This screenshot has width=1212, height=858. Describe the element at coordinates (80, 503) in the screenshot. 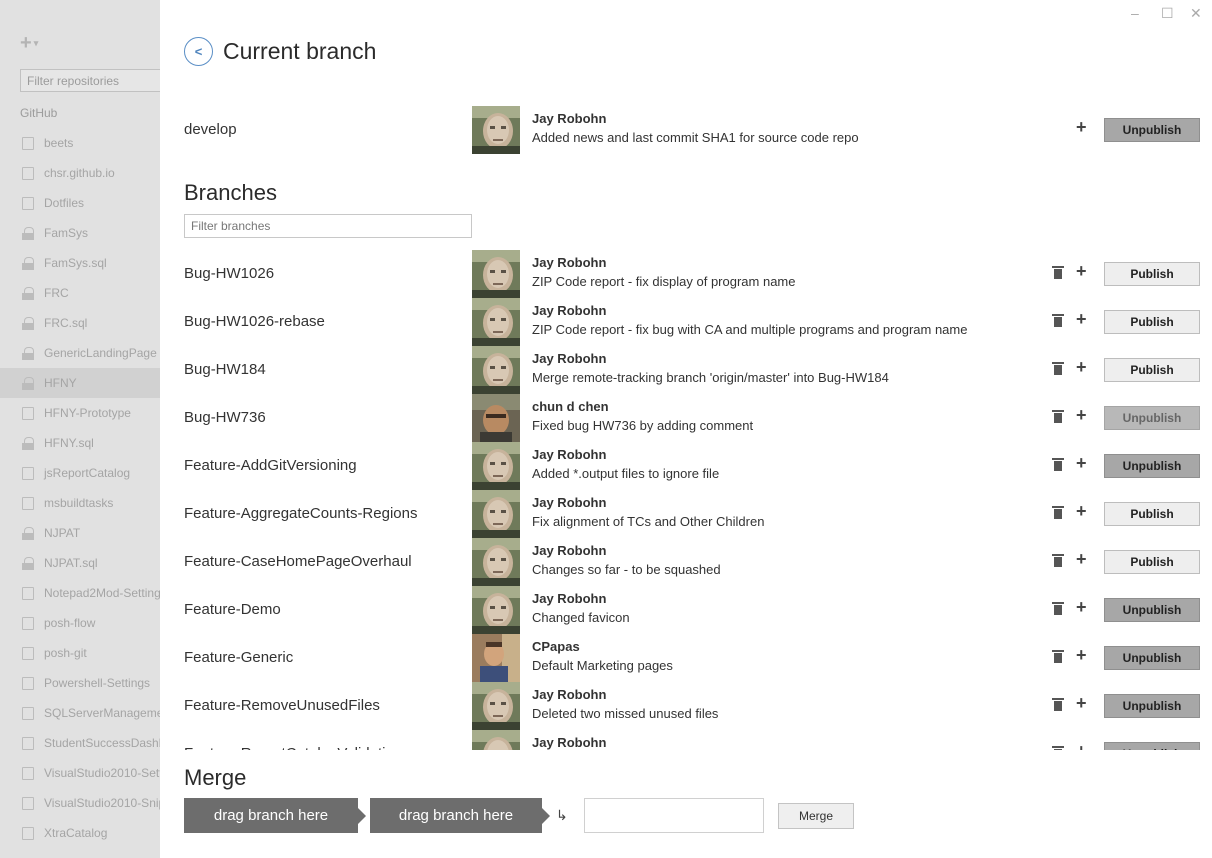

I see `sidebar-item-repo: msbuildtasks` at that location.